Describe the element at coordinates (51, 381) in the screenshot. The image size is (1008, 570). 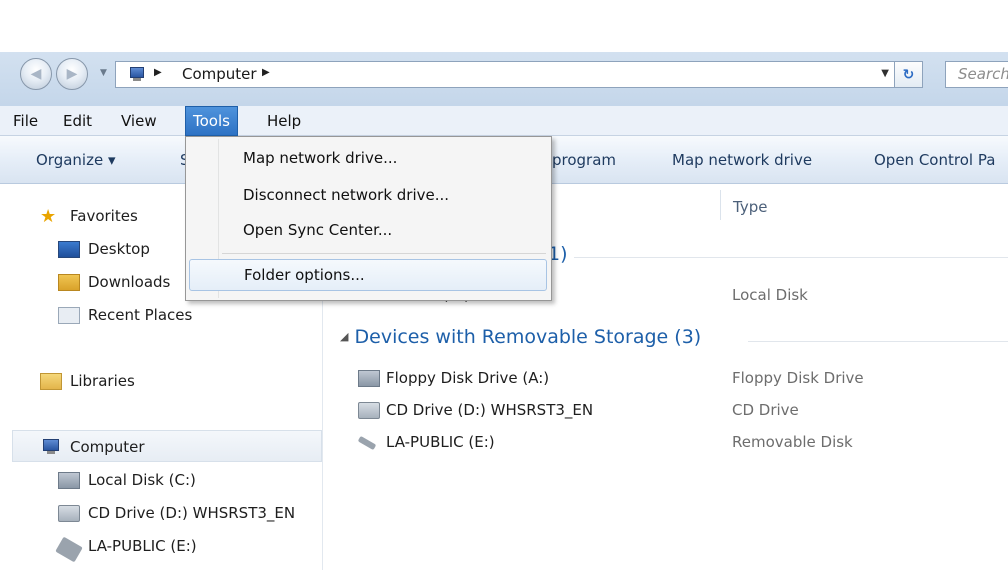
I see `libraries-icon` at that location.